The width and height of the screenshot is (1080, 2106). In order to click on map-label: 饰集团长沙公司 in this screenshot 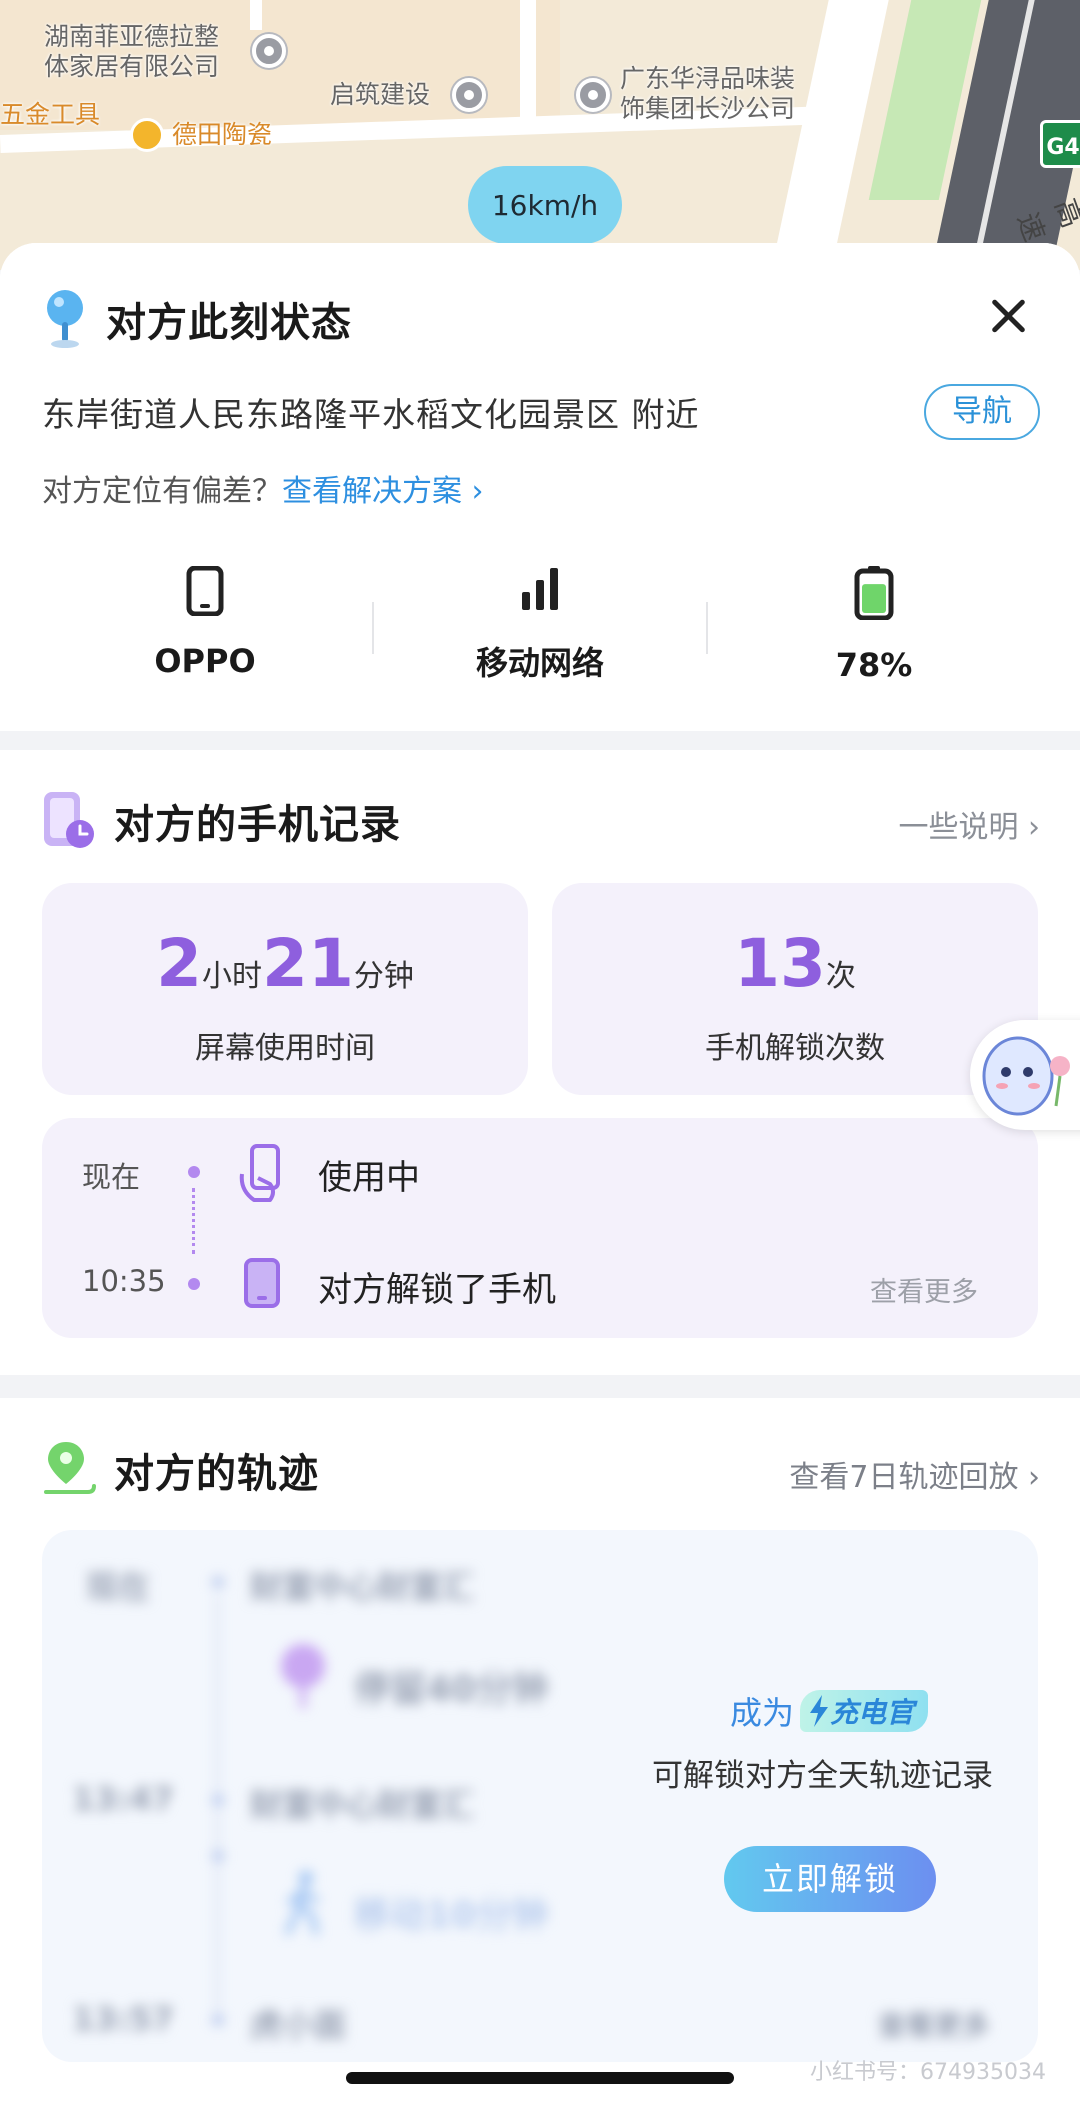, I will do `click(708, 108)`.